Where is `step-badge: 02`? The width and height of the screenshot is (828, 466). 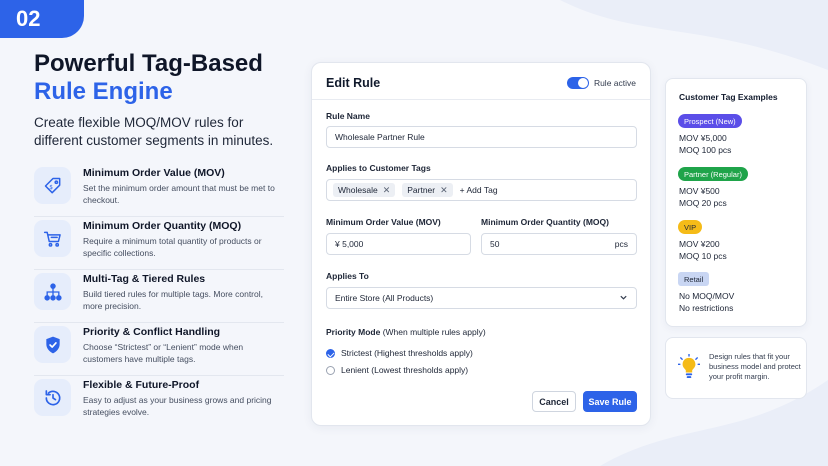 step-badge: 02 is located at coordinates (42, 19).